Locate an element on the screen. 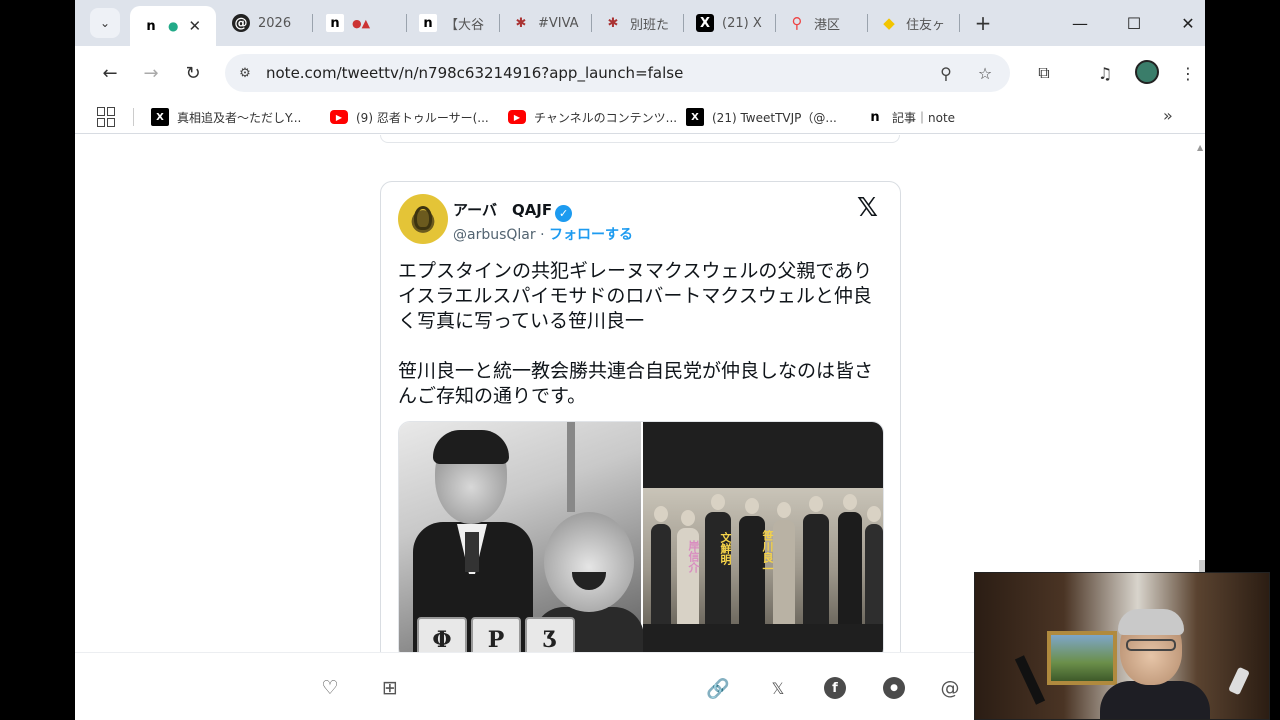 This screenshot has height=720, width=1280. tab-title: #VIVA is located at coordinates (558, 23).